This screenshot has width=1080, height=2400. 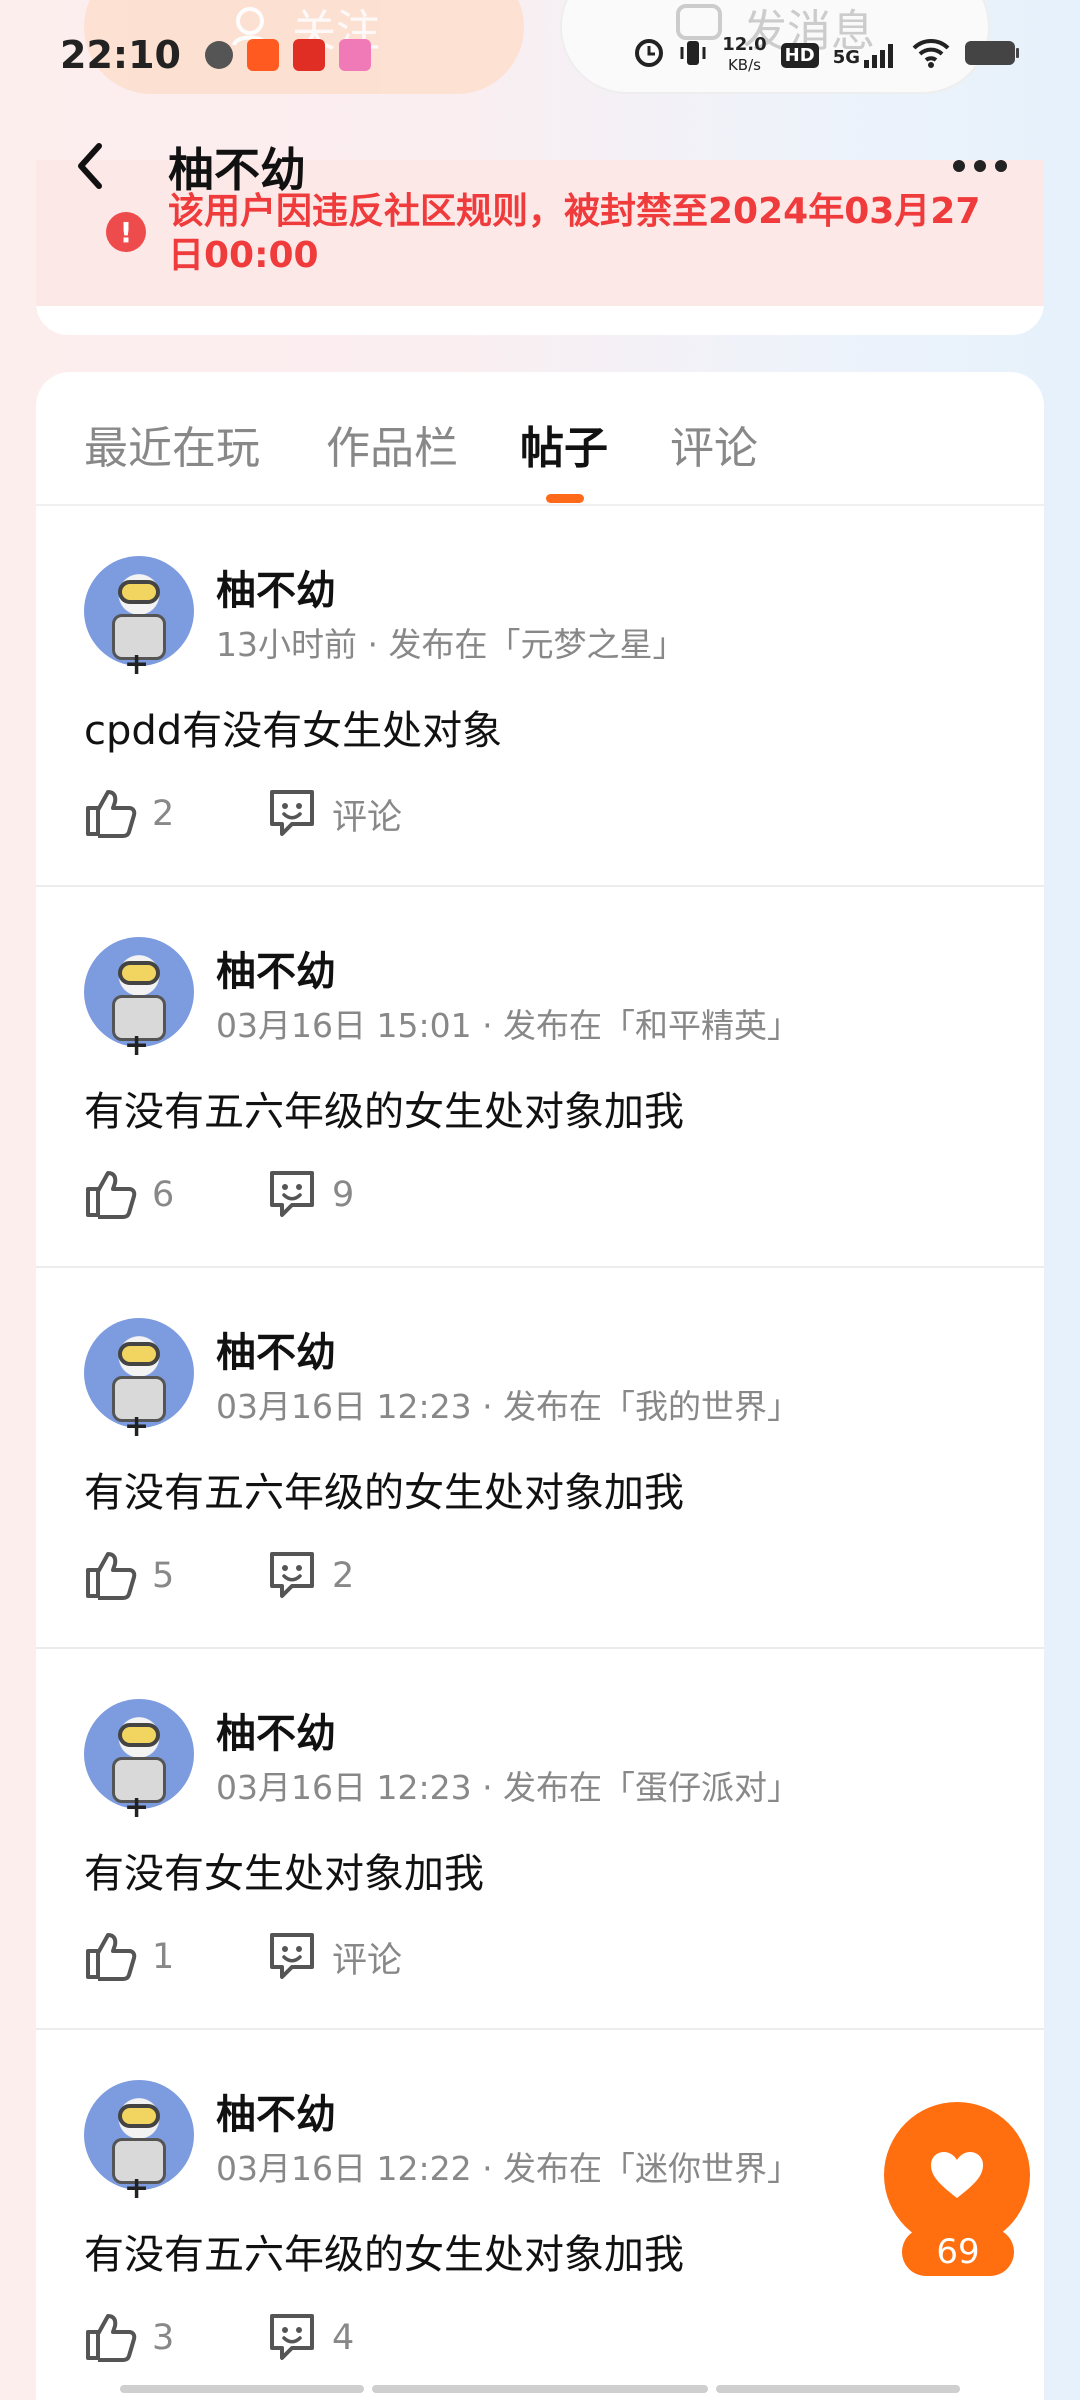 I want to click on like-button: 2, so click(x=129, y=814).